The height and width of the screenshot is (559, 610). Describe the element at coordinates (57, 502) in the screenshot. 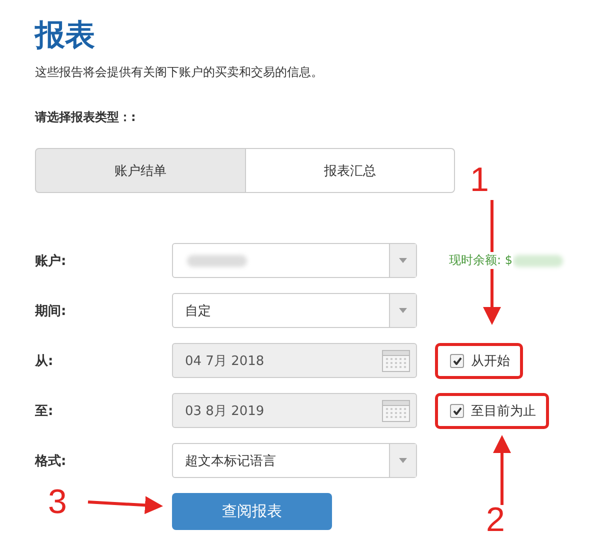

I see `annotation-number: 3` at that location.